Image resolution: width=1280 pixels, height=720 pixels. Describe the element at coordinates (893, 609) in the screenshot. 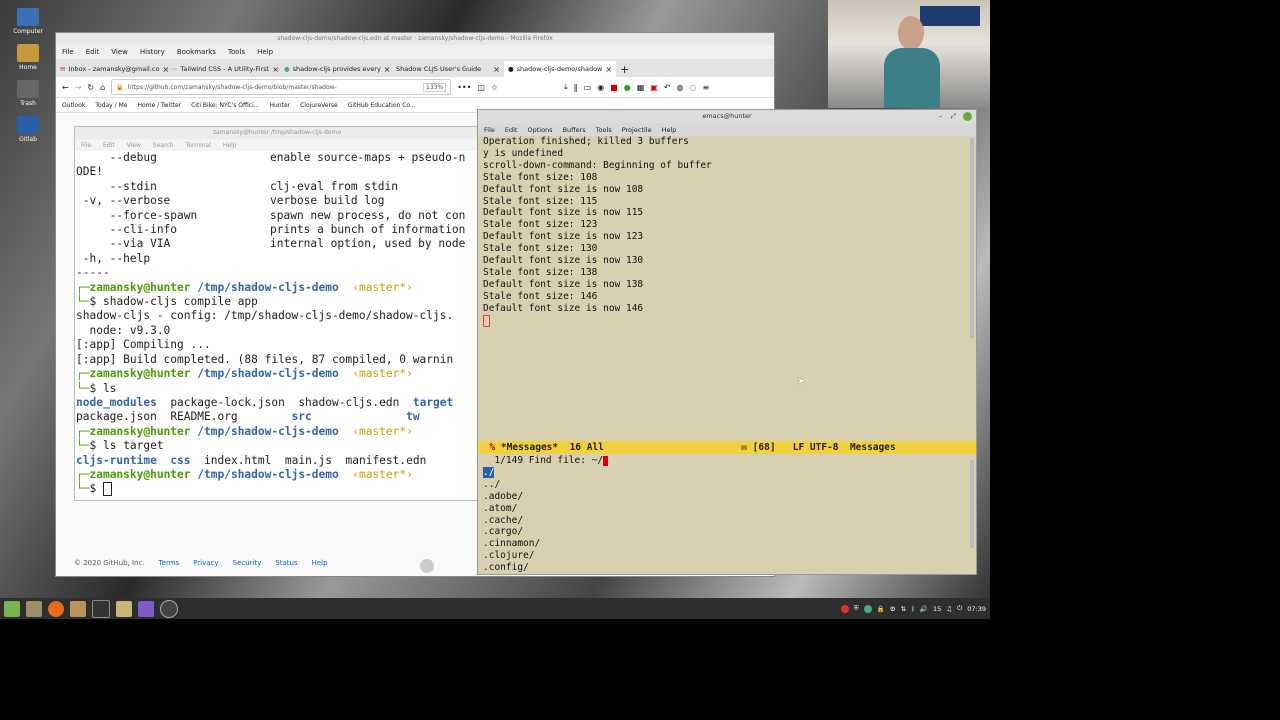

I see `settings-icon: ⚙` at that location.